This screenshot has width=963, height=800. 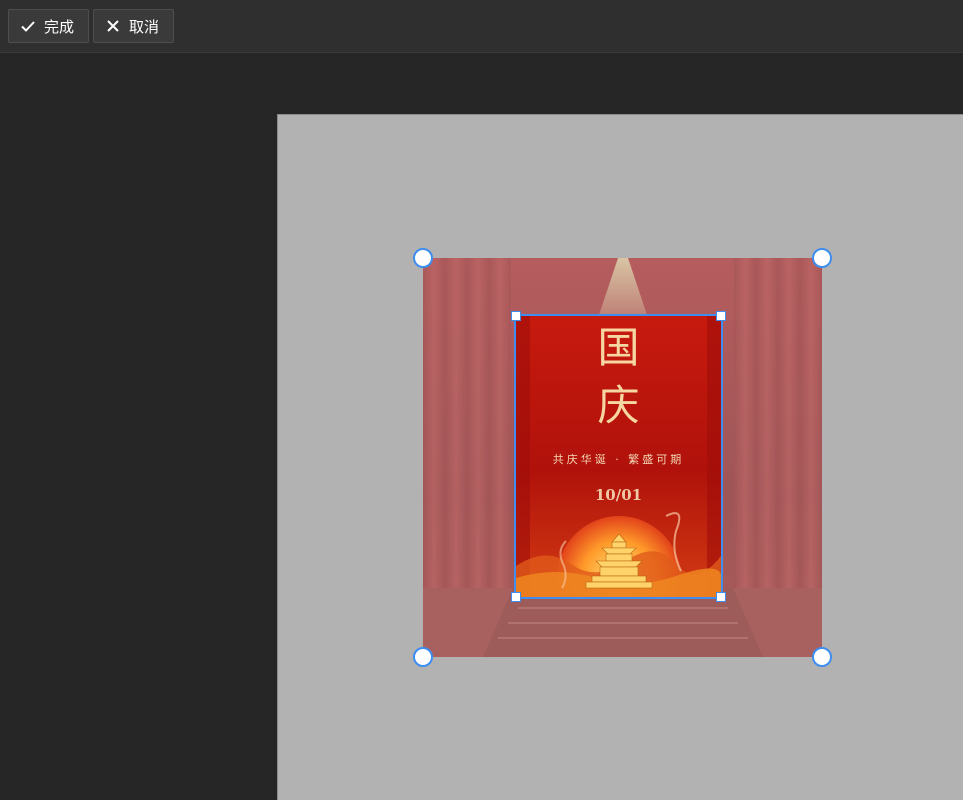 What do you see at coordinates (618, 495) in the screenshot?
I see `poster-date: 10/01` at bounding box center [618, 495].